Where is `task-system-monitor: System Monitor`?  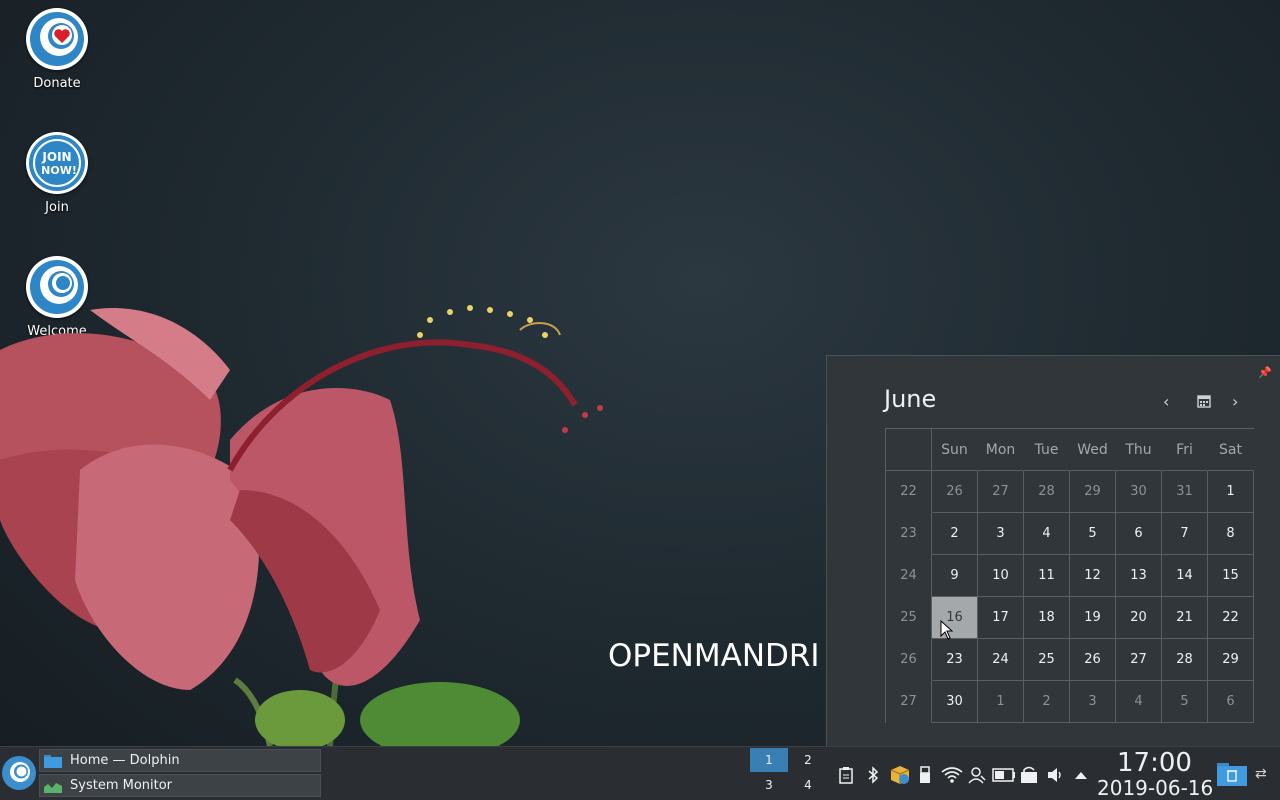 task-system-monitor: System Monitor is located at coordinates (180, 785).